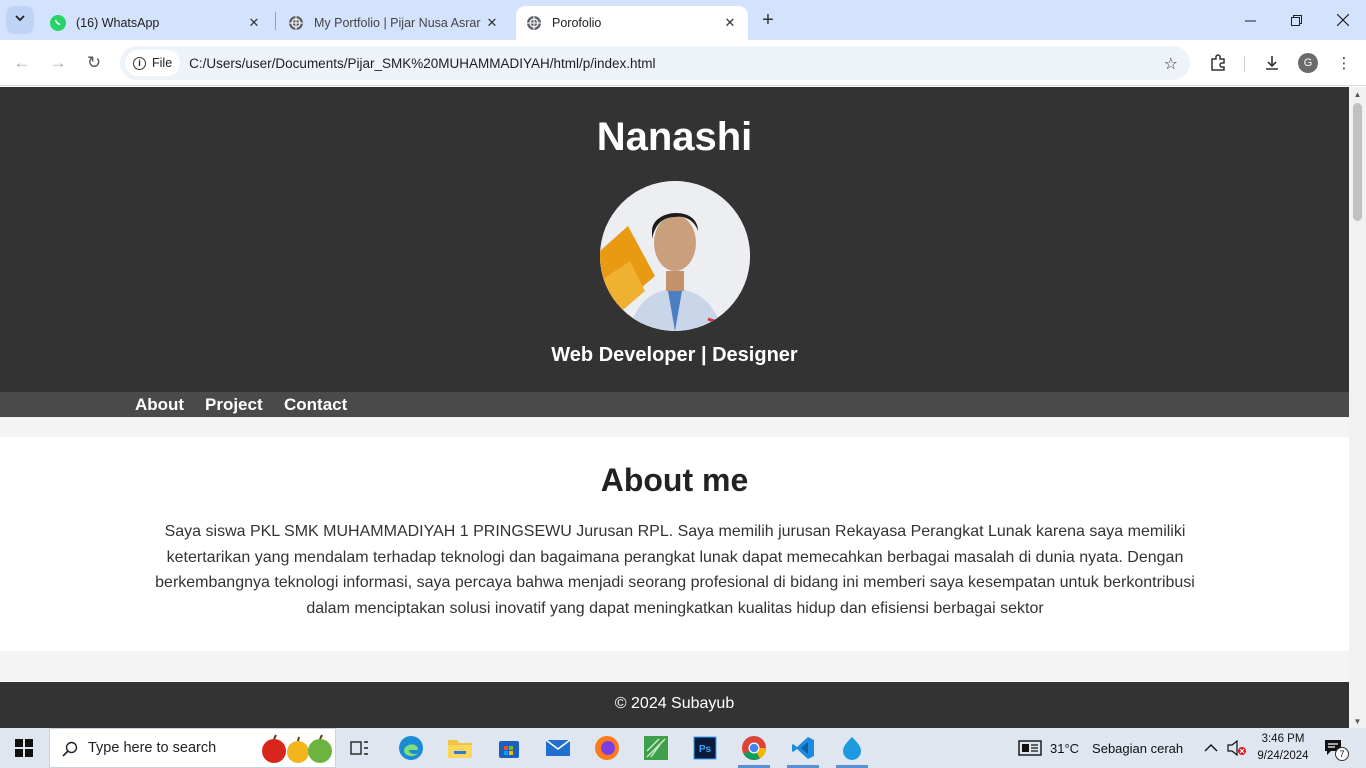 The height and width of the screenshot is (768, 1366). What do you see at coordinates (674, 404) in the screenshot?
I see `site-nav: About Project Contact` at bounding box center [674, 404].